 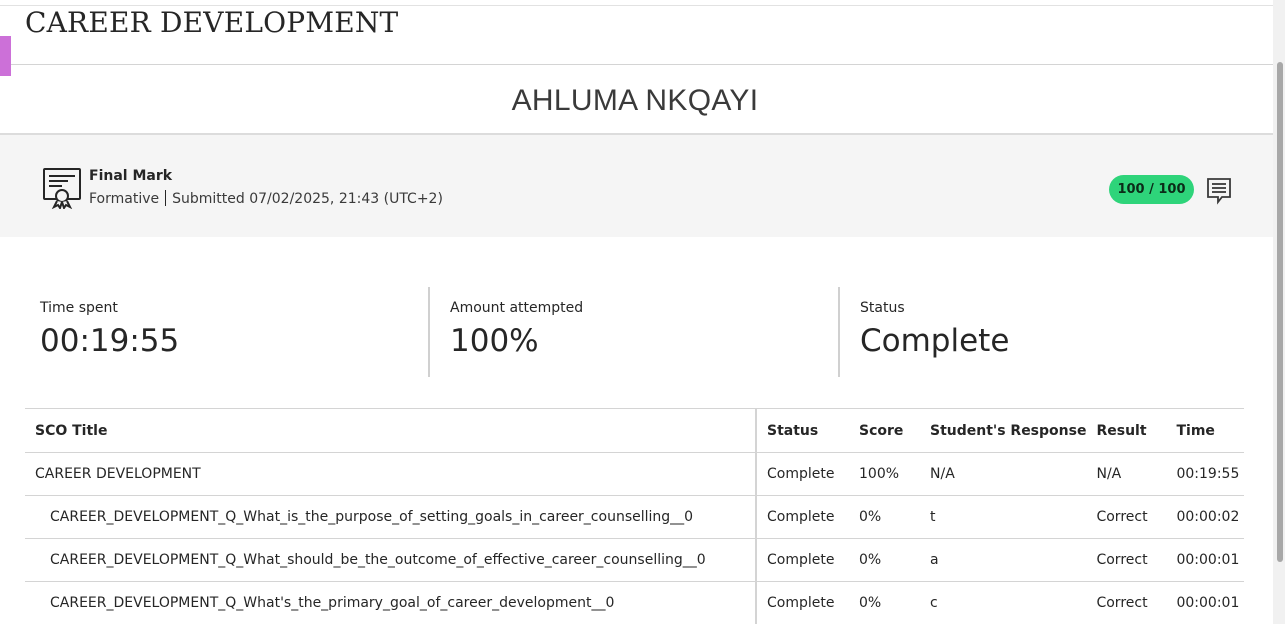 What do you see at coordinates (124, 199) in the screenshot?
I see `grade-type: Formative` at bounding box center [124, 199].